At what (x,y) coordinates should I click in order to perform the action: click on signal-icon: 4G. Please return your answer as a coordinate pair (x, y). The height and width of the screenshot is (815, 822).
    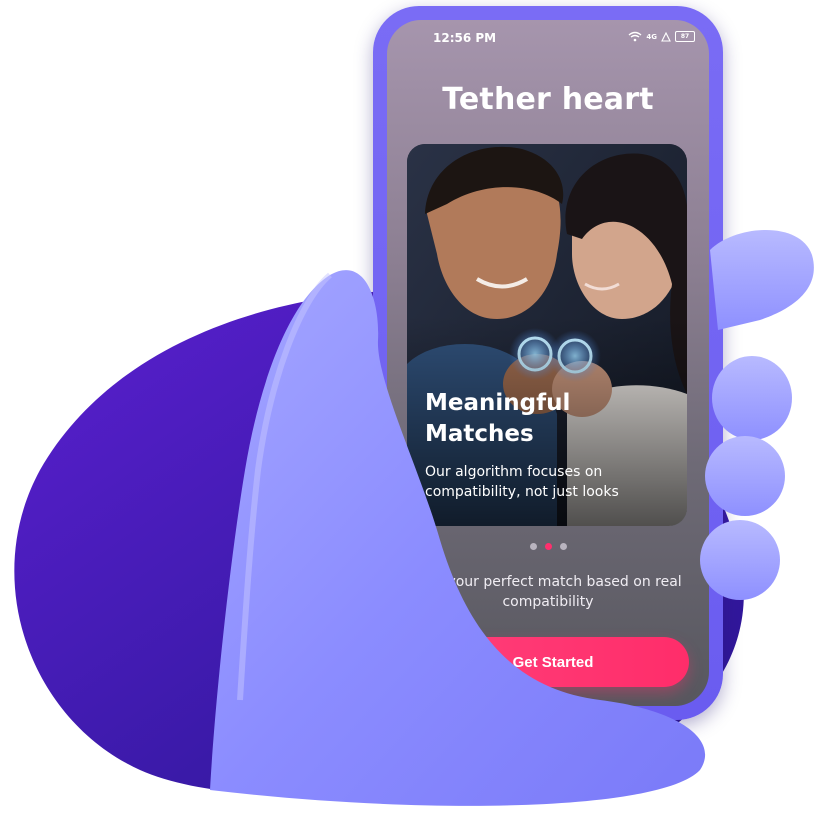
    Looking at the image, I should click on (651, 36).